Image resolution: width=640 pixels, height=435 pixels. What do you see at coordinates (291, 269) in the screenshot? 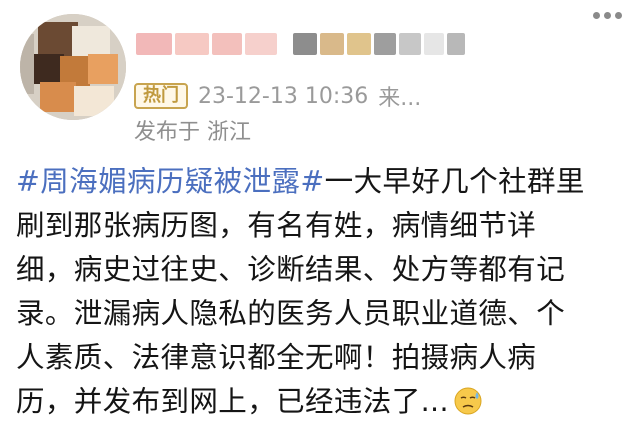
I see `content-line-3: 细，病史过往史、诊断结果、处方等都有记` at bounding box center [291, 269].